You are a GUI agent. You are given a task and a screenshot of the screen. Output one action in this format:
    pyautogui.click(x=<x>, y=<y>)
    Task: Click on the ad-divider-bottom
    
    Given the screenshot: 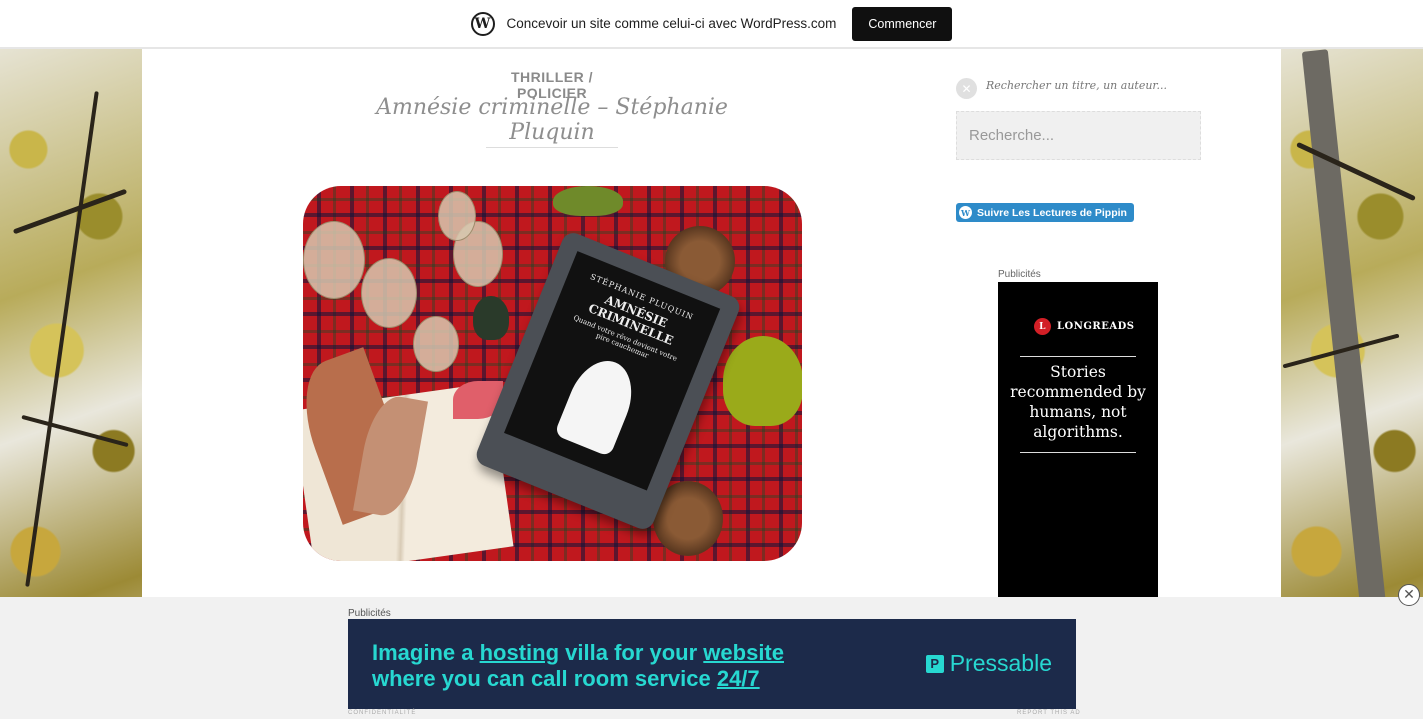 What is the action you would take?
    pyautogui.click(x=1078, y=452)
    